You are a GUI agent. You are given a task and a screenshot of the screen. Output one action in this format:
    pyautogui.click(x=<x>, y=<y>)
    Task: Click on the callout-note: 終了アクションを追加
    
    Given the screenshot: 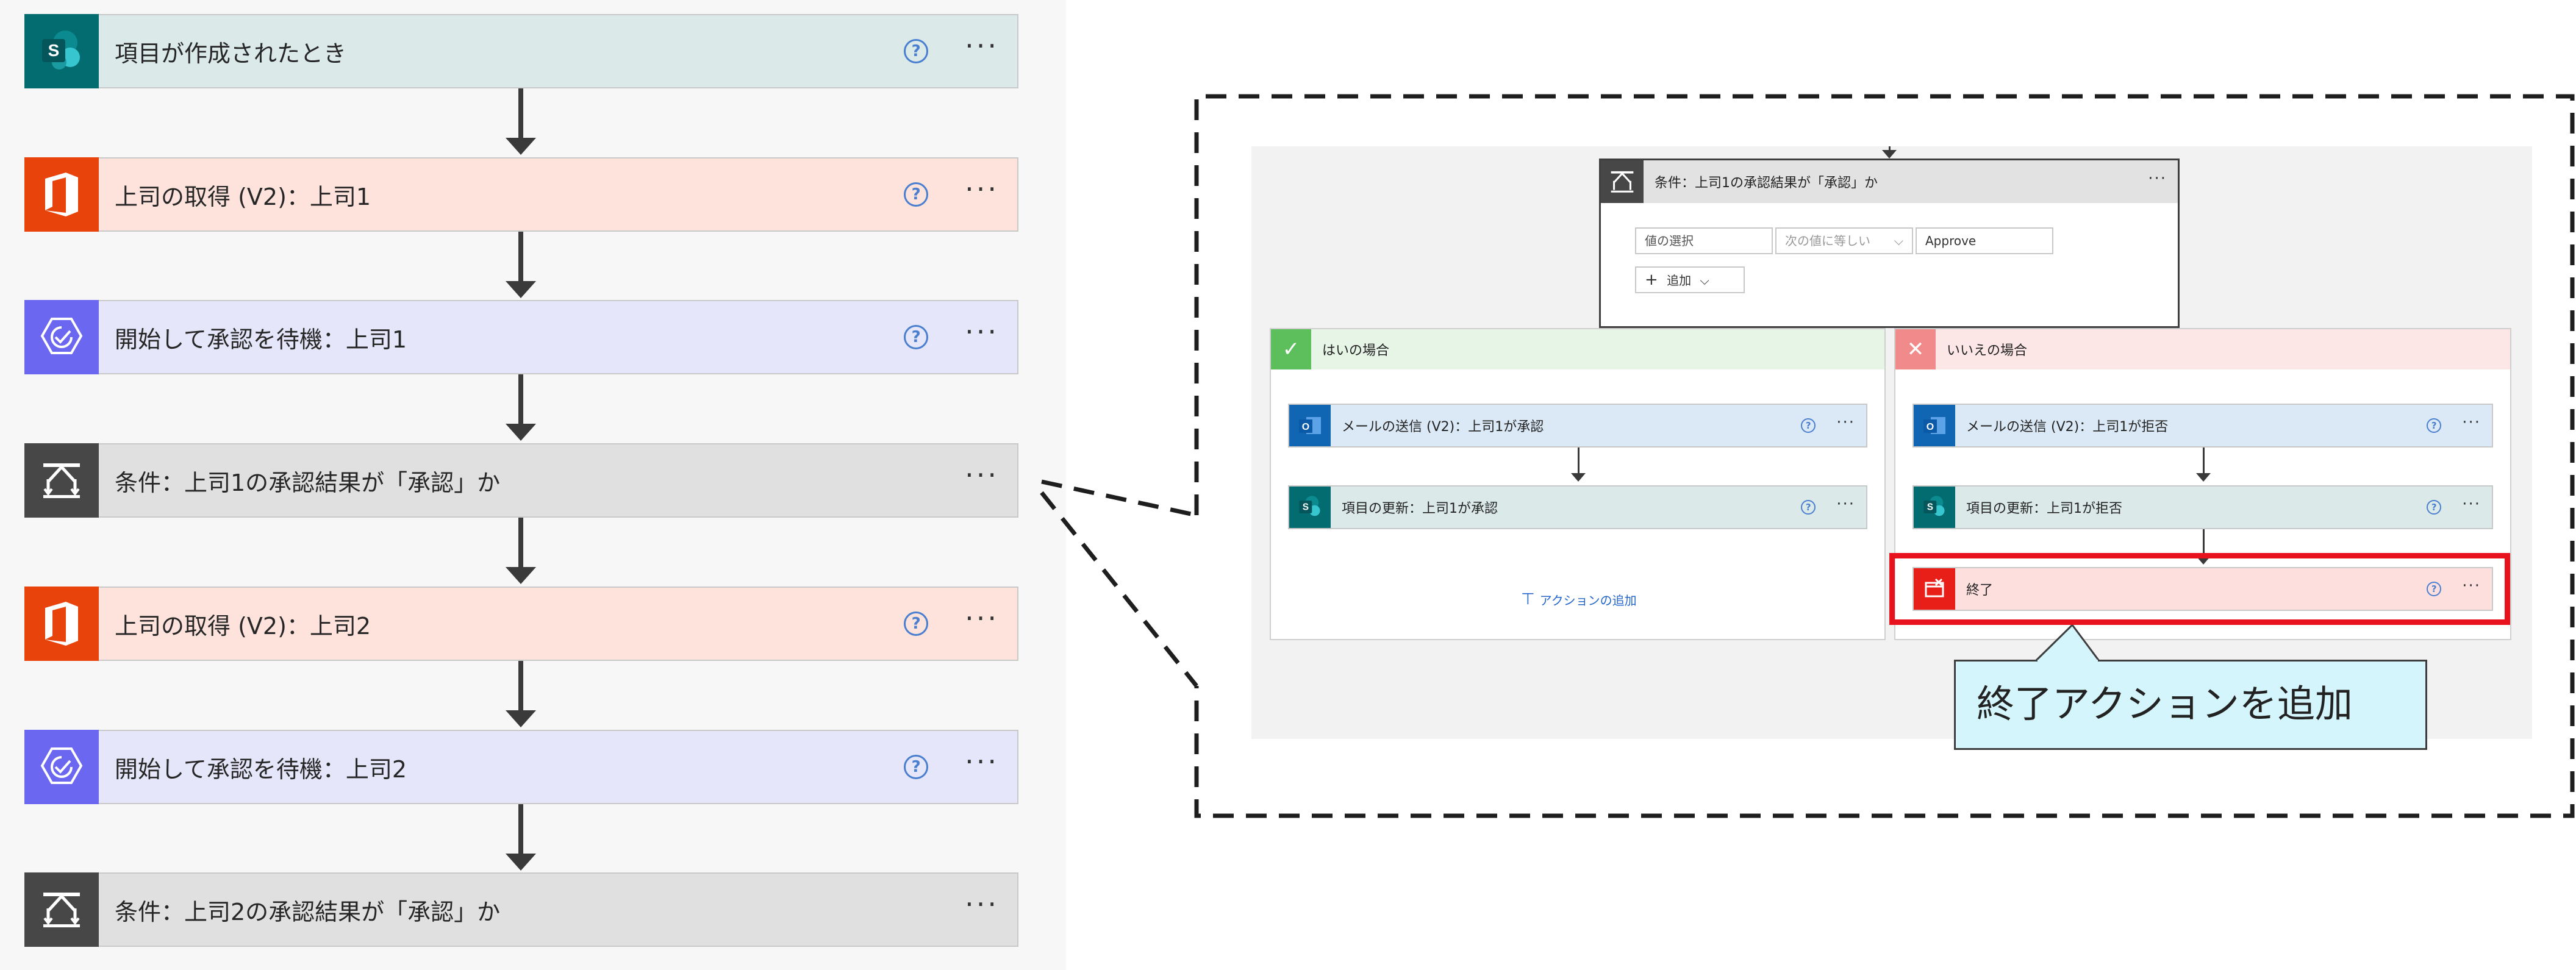 What is the action you would take?
    pyautogui.click(x=2190, y=705)
    